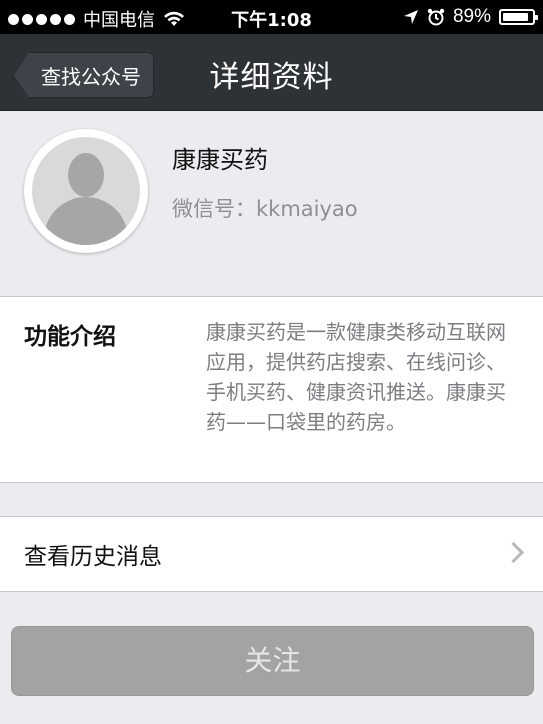 This screenshot has height=724, width=543. What do you see at coordinates (271, 17) in the screenshot?
I see `status-bar: 中国电信 下午1:08 89%` at bounding box center [271, 17].